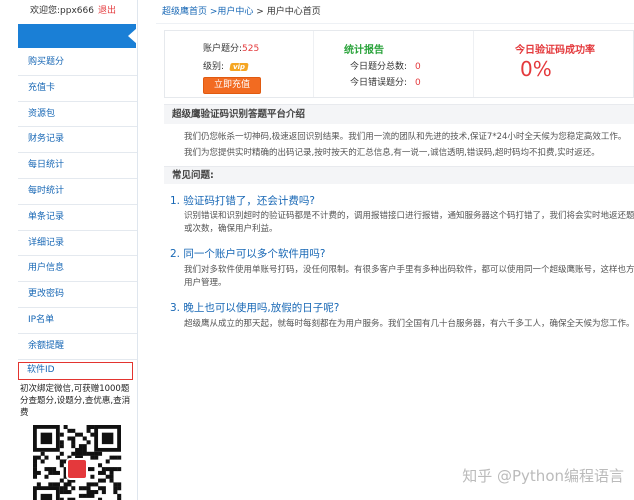 This screenshot has height=500, width=634. Describe the element at coordinates (77, 244) in the screenshot. I see `sidebar-item-detail-records: 详细记录` at that location.